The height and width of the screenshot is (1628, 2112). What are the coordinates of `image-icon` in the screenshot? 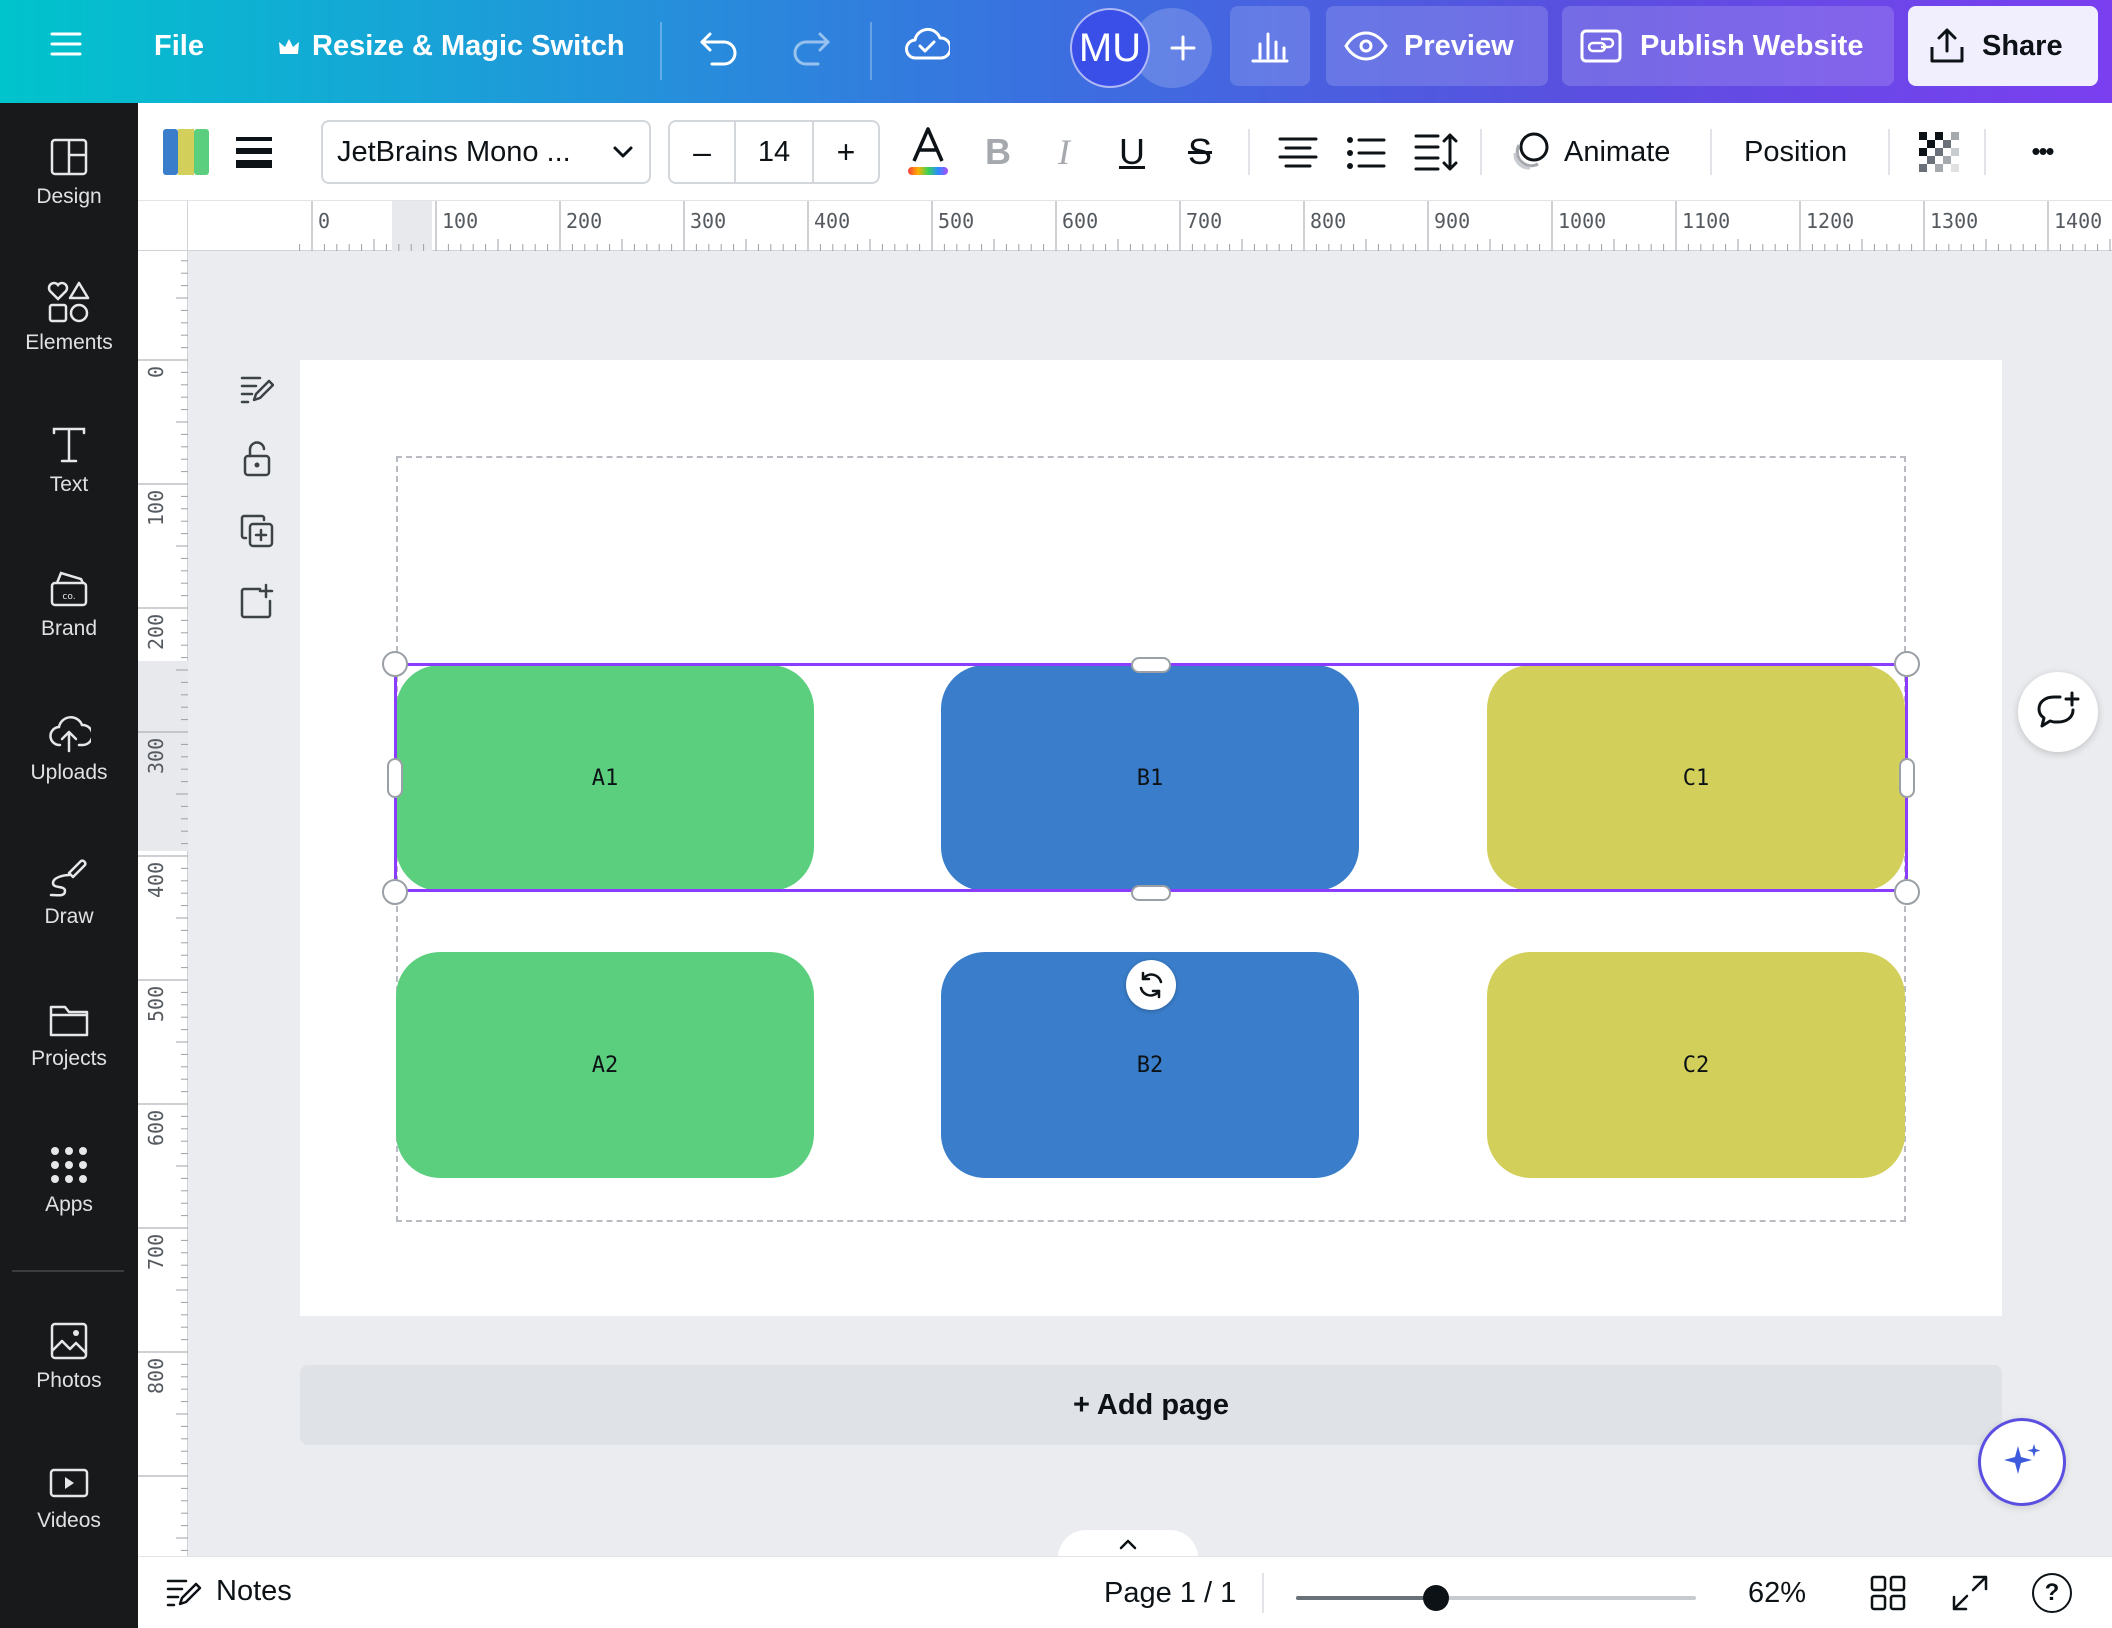 It's located at (69, 1341).